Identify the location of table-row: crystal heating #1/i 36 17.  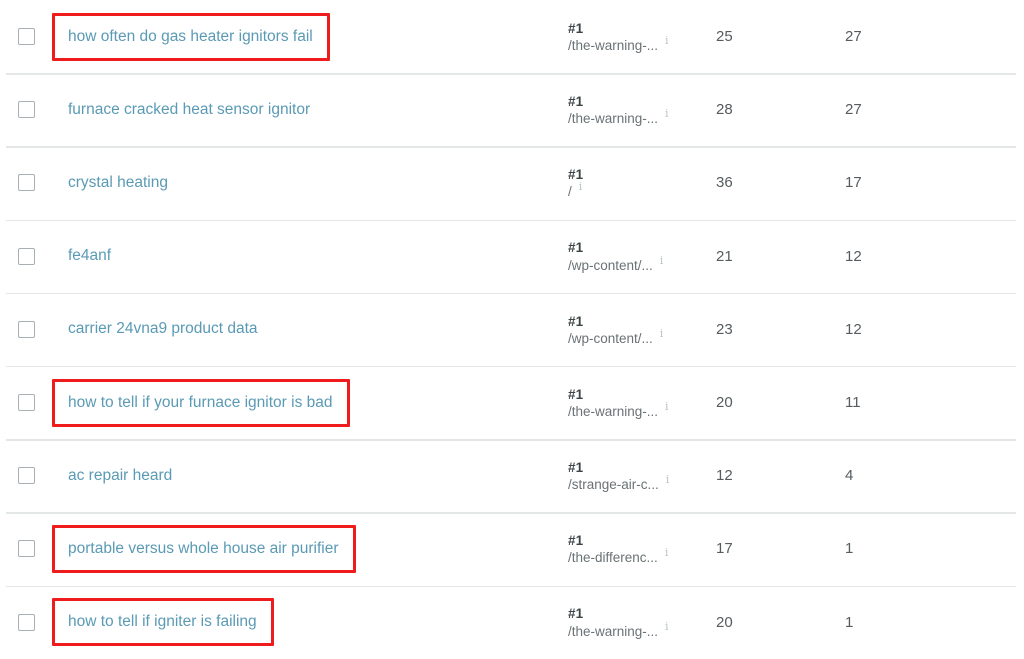
(512, 182).